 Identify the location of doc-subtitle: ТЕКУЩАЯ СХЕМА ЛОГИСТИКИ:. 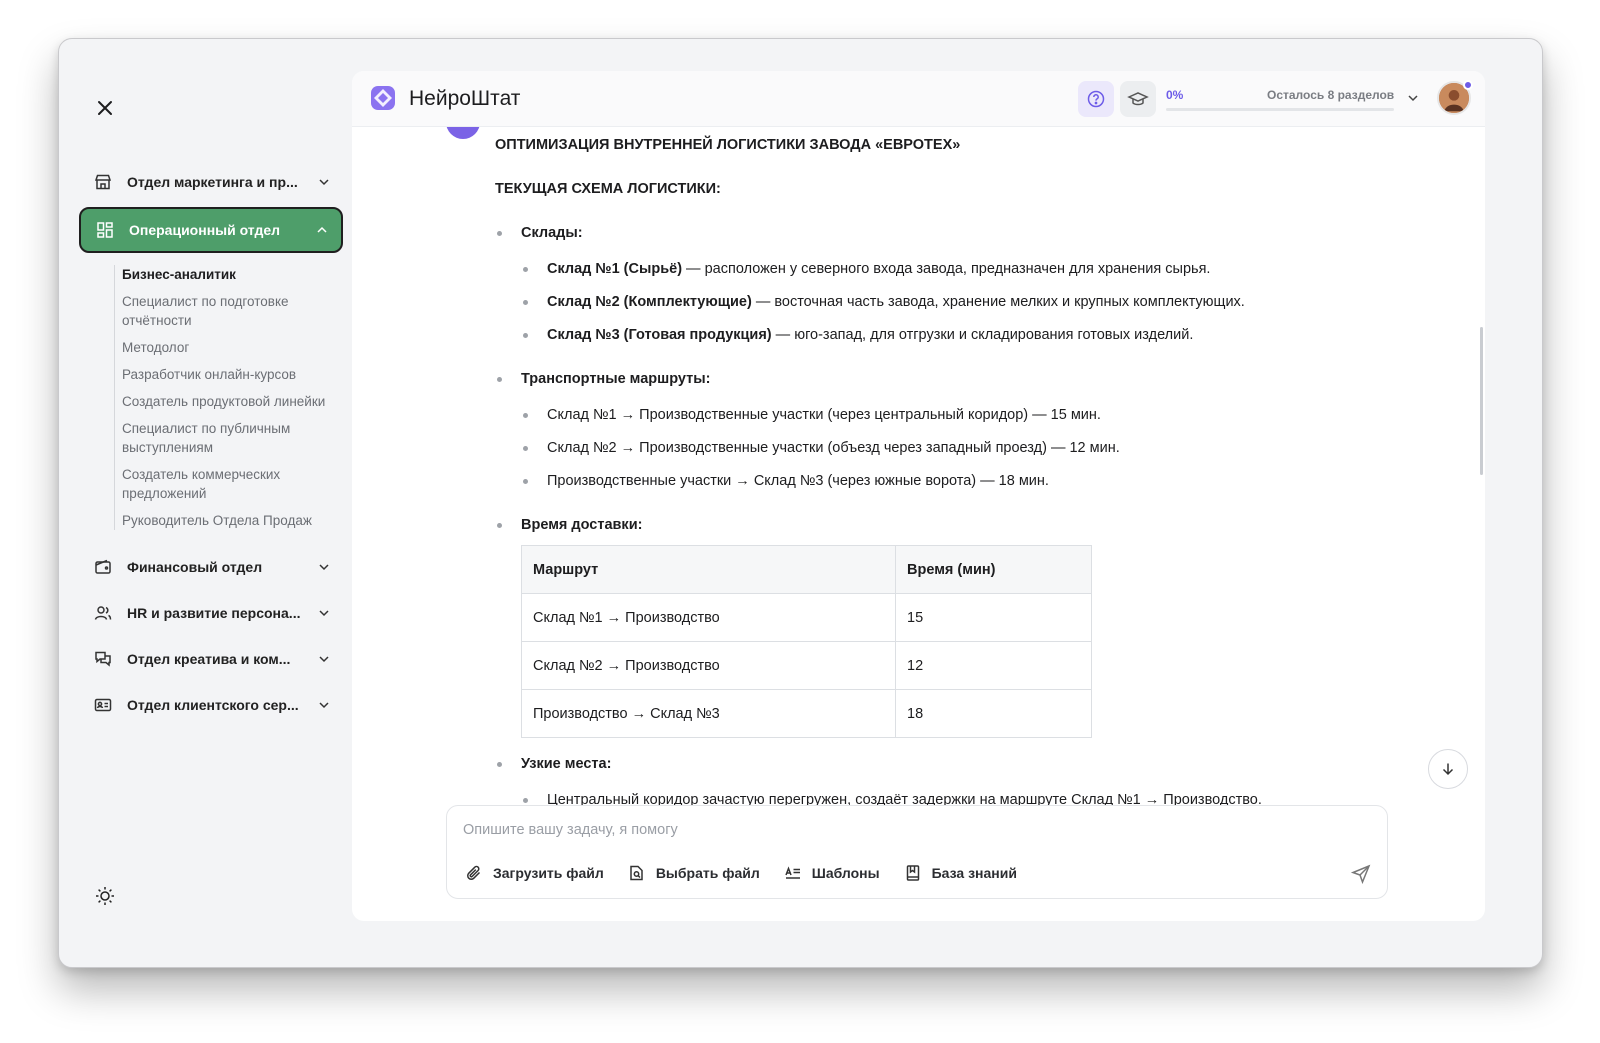
(608, 189).